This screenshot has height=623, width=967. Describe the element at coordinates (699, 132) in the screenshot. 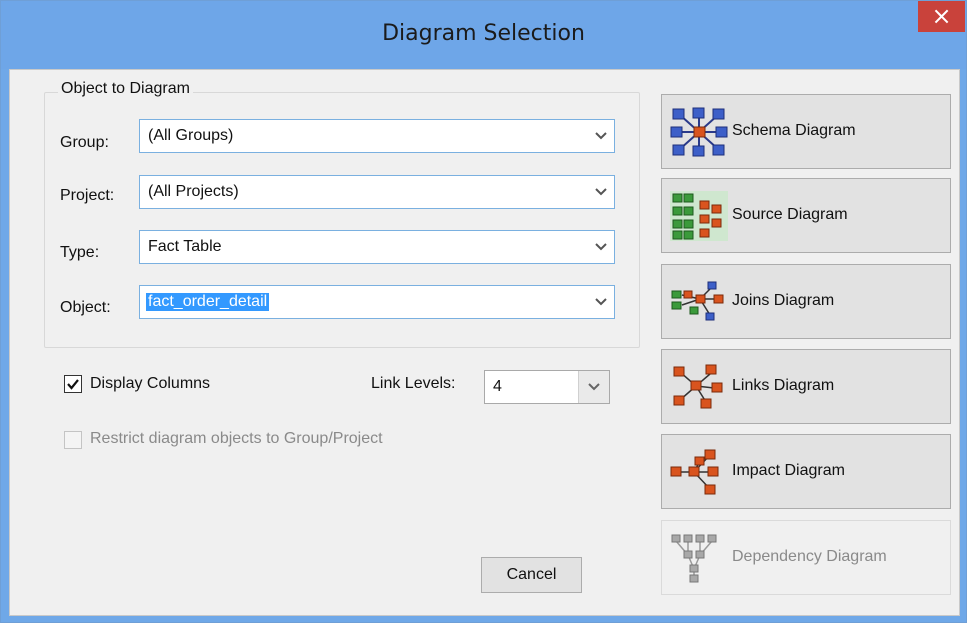

I see `schema-diagram-icon` at that location.